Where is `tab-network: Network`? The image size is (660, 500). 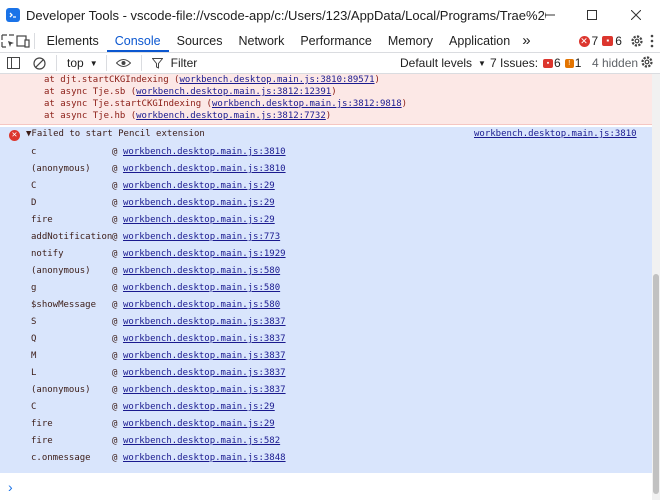
tab-network: Network is located at coordinates (261, 41).